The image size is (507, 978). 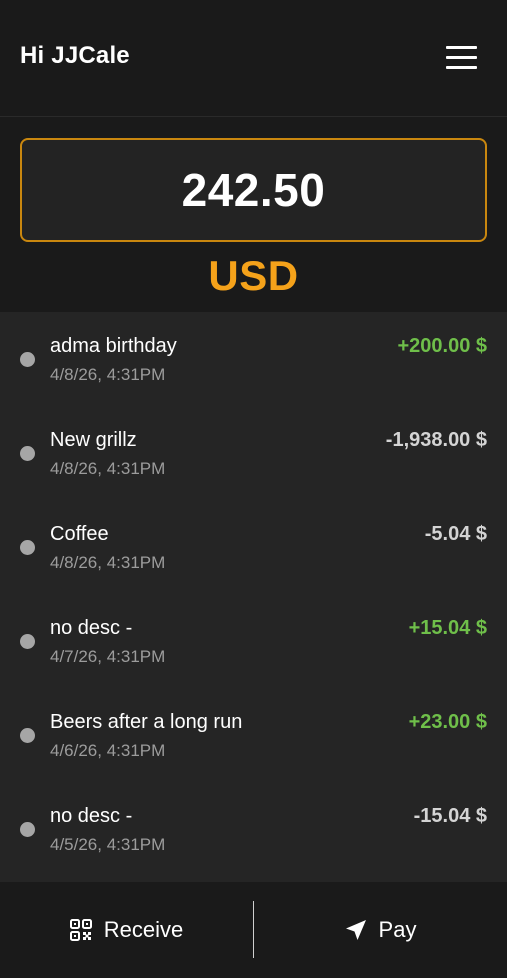 What do you see at coordinates (253, 547) in the screenshot?
I see `transaction-item: Coffee 4/8/26, 4:31PM -5.04 $` at bounding box center [253, 547].